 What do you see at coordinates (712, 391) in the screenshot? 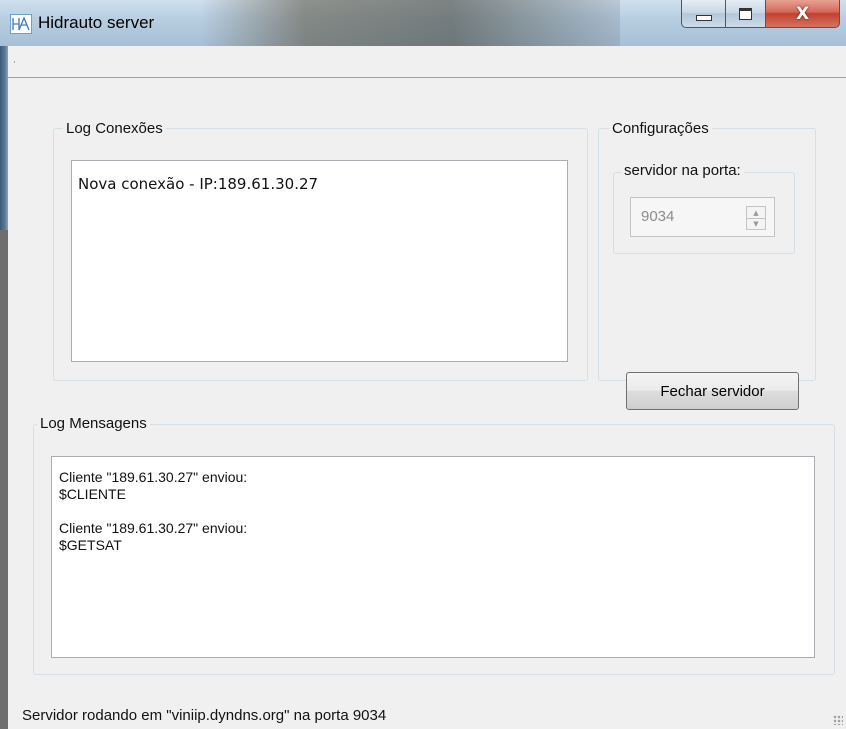
I see `fechar-servidor-button: Fechar servidor` at bounding box center [712, 391].